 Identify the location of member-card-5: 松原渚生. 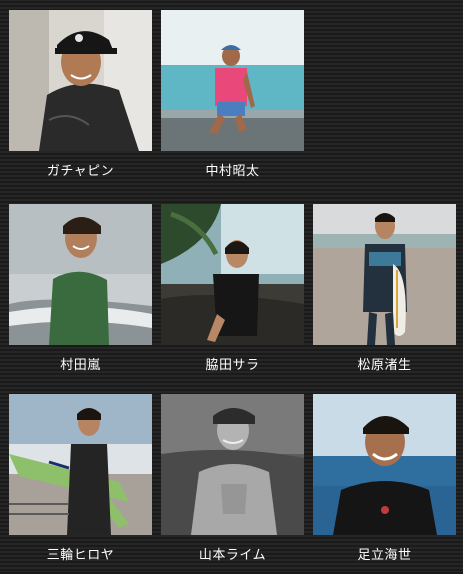
(384, 294).